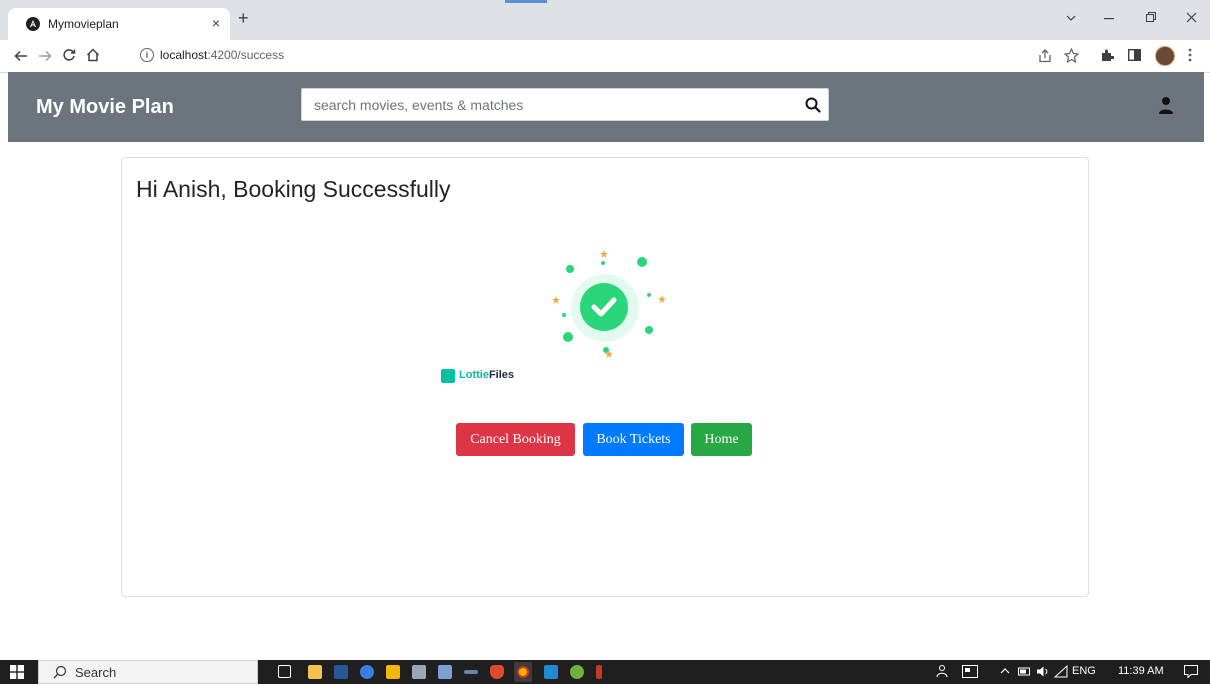  What do you see at coordinates (609, 304) in the screenshot?
I see `success-check-animation` at bounding box center [609, 304].